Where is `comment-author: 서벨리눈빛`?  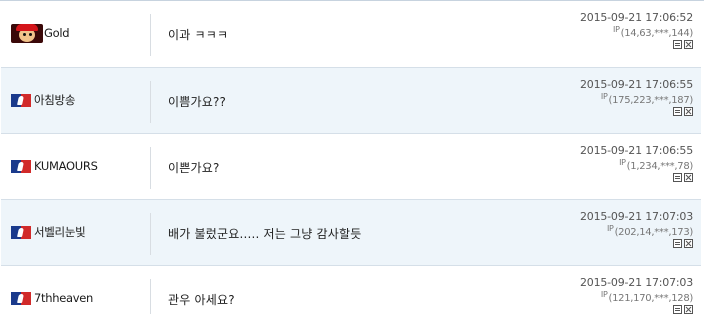
comment-author: 서벨리눈빛 is located at coordinates (48, 232).